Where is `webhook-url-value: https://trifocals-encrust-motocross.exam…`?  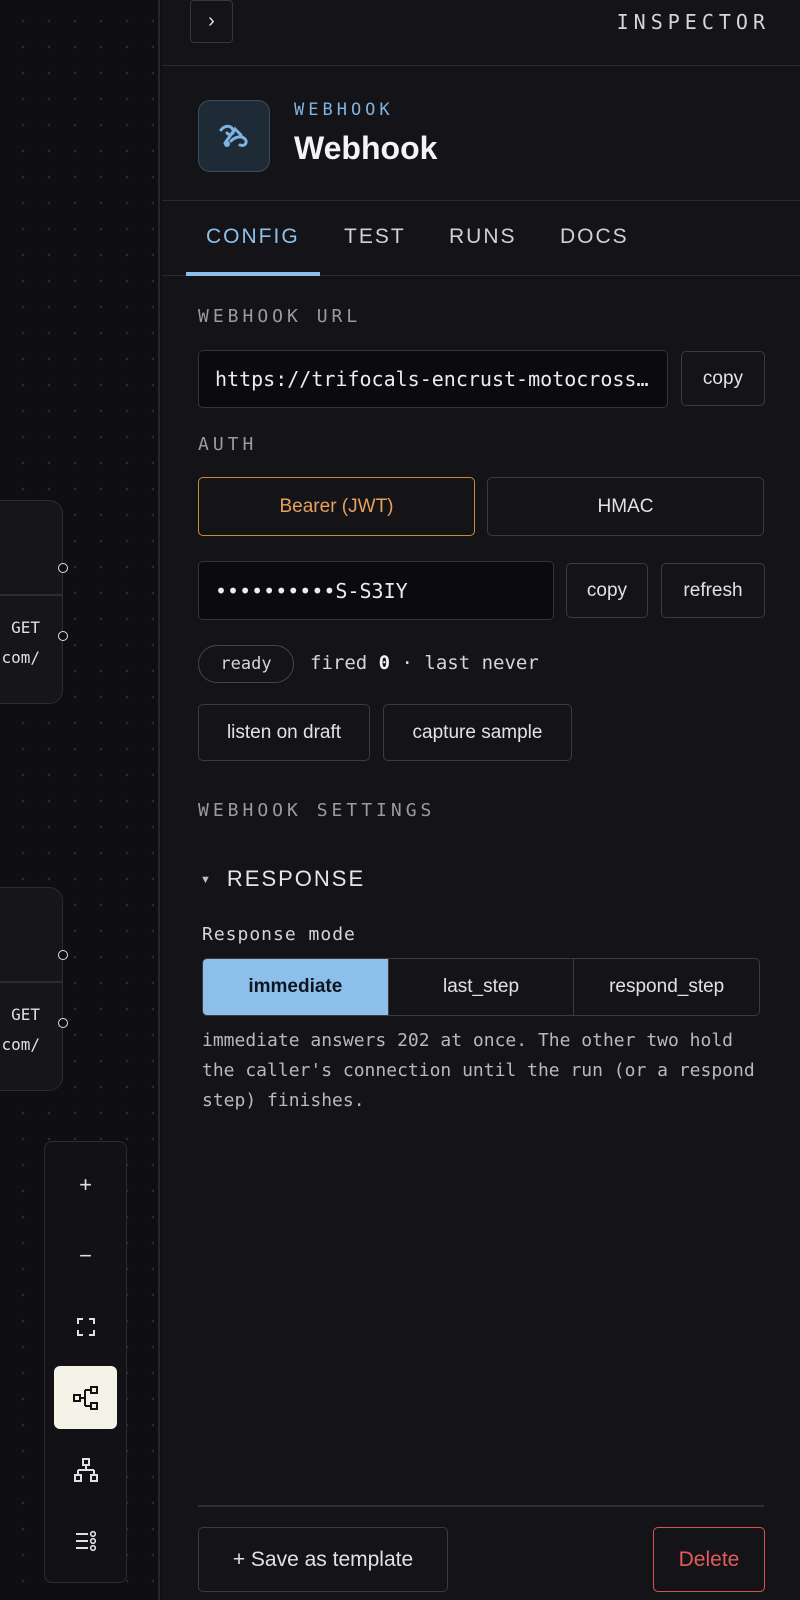 webhook-url-value: https://trifocals-encrust-motocross.exam… is located at coordinates (433, 379).